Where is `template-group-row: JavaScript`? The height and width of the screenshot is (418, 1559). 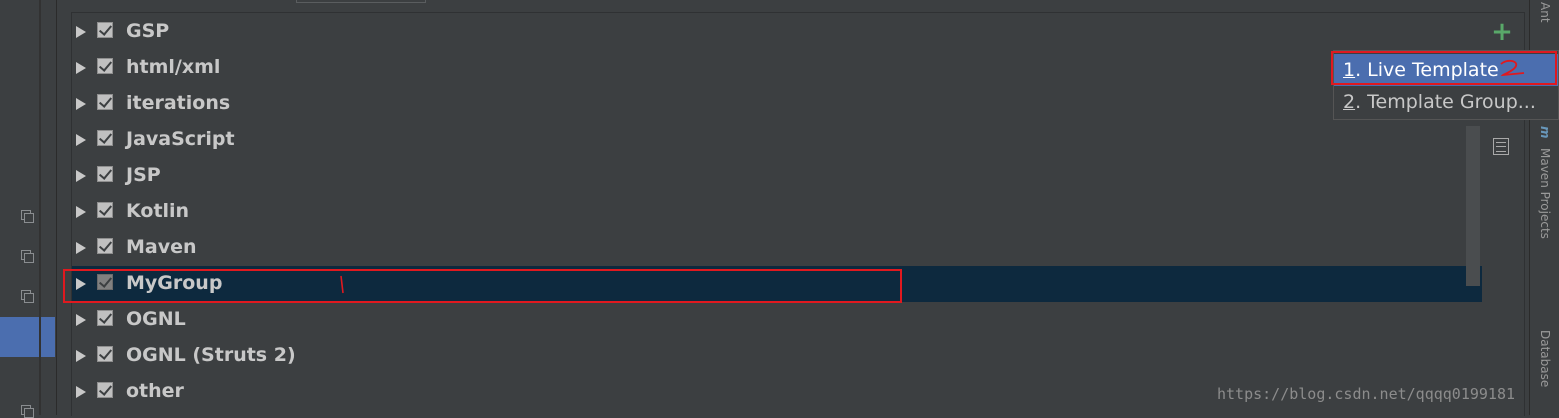
template-group-row: JavaScript is located at coordinates (777, 140).